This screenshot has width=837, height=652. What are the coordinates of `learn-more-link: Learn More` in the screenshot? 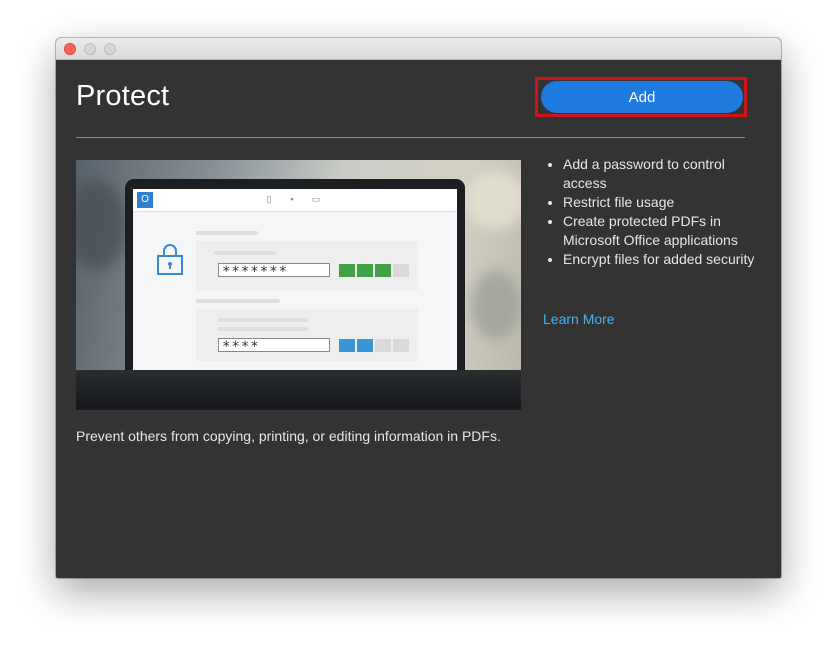 It's located at (579, 319).